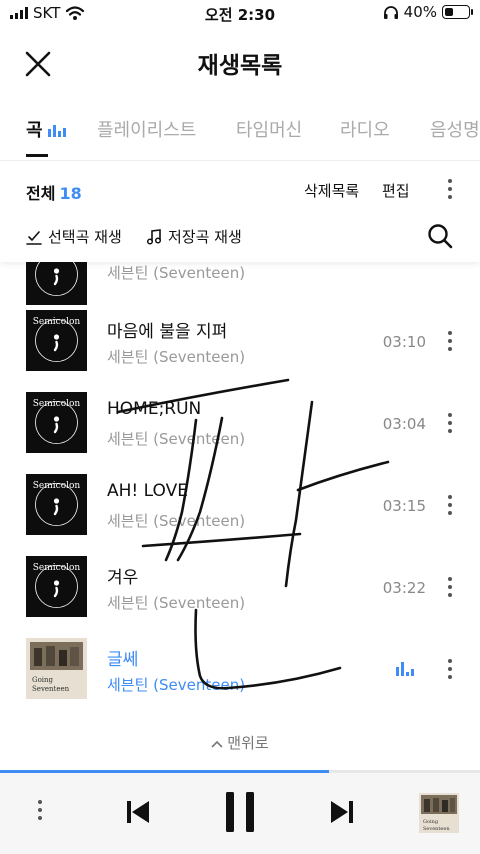 This screenshot has height=854, width=480. I want to click on page-title: 재생목록, so click(240, 66).